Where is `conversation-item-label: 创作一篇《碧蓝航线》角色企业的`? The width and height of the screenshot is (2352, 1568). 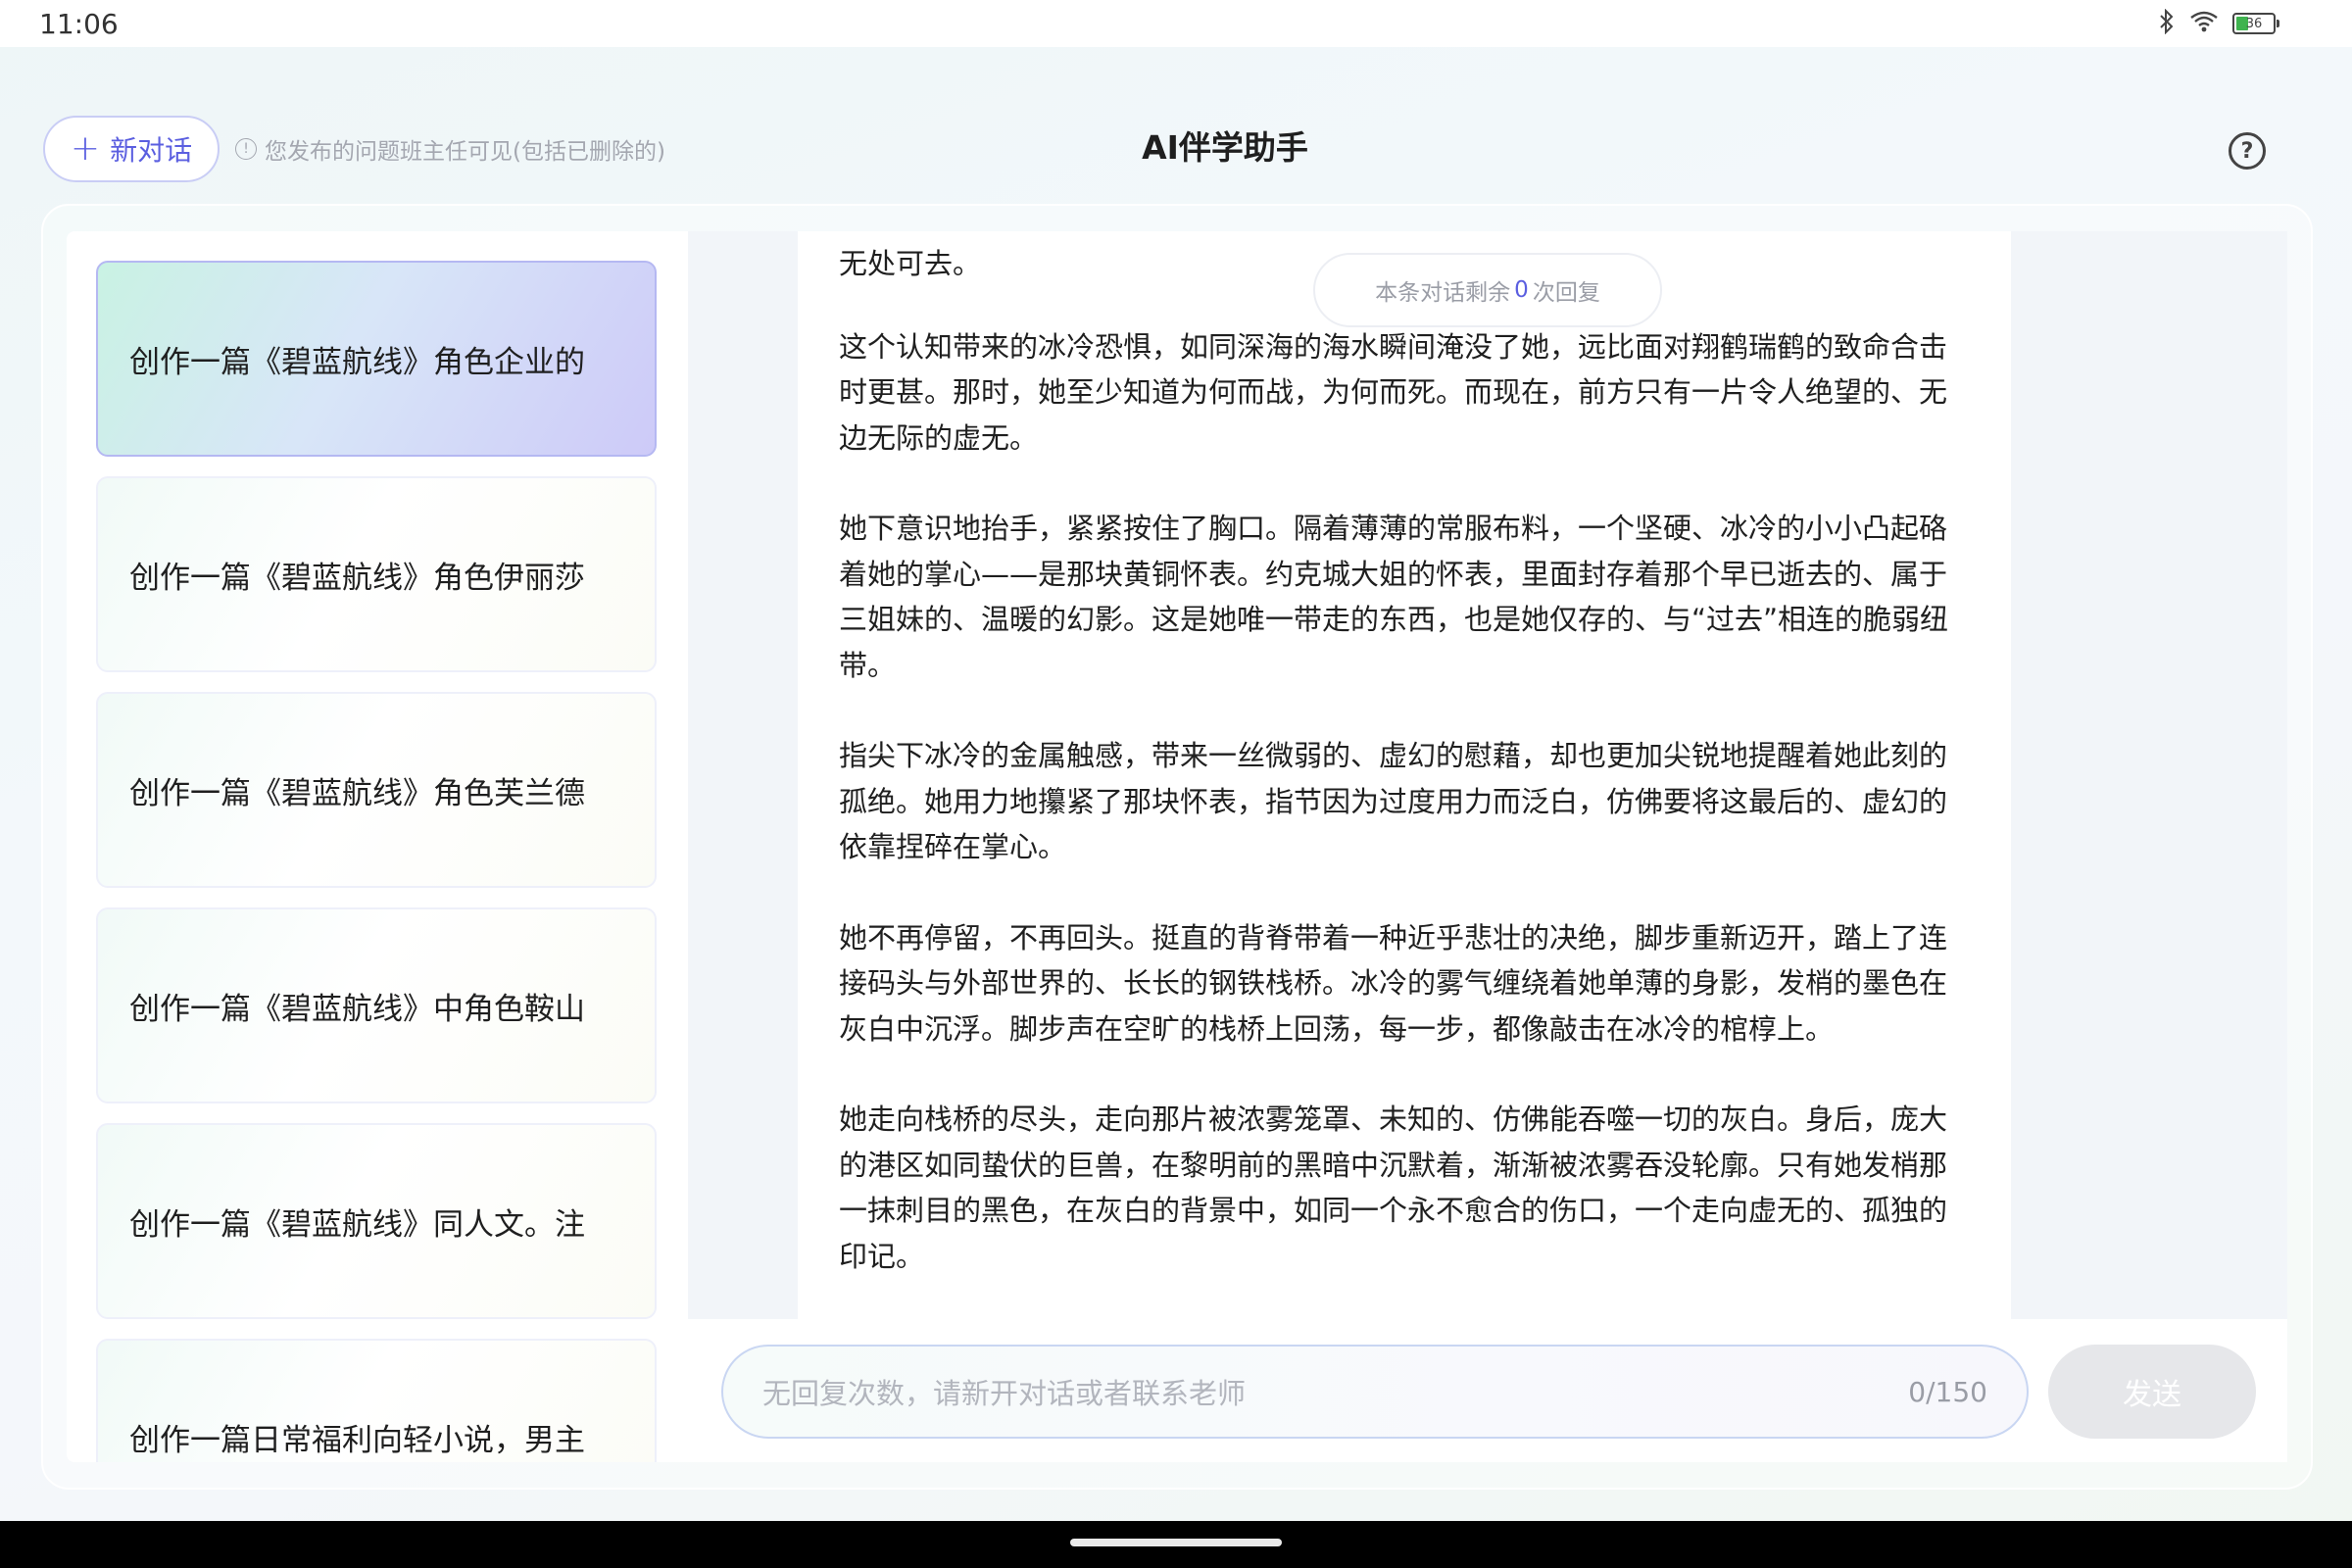
conversation-item-label: 创作一篇《碧蓝航线》角色企业的 is located at coordinates (357, 362).